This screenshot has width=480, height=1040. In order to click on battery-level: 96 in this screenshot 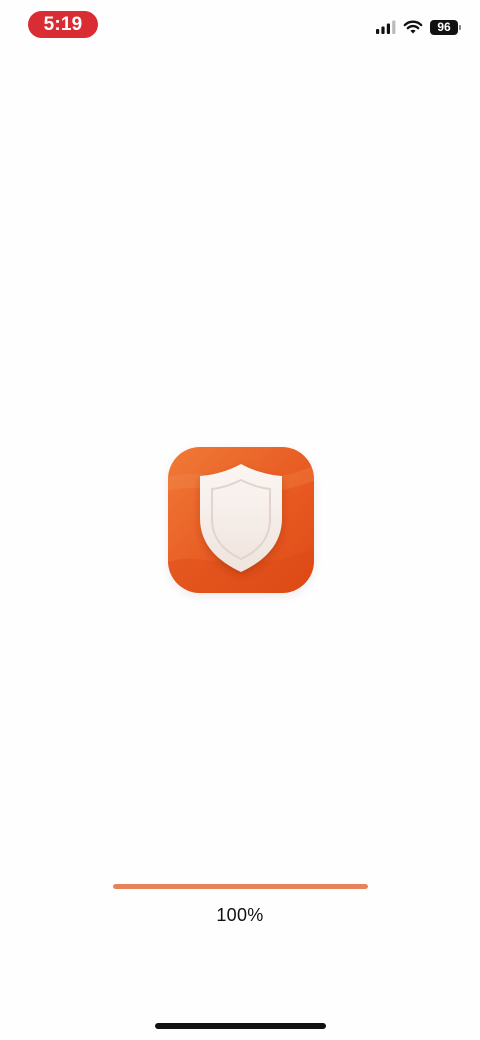, I will do `click(444, 27)`.